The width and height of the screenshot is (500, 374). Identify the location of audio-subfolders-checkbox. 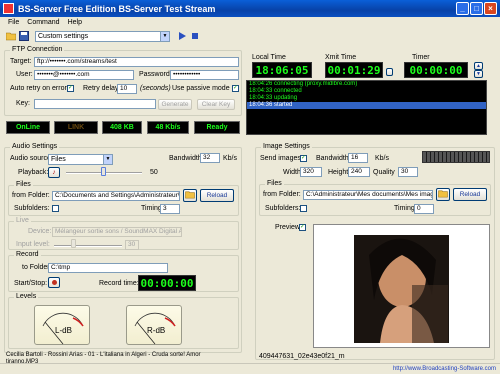
(55, 208).